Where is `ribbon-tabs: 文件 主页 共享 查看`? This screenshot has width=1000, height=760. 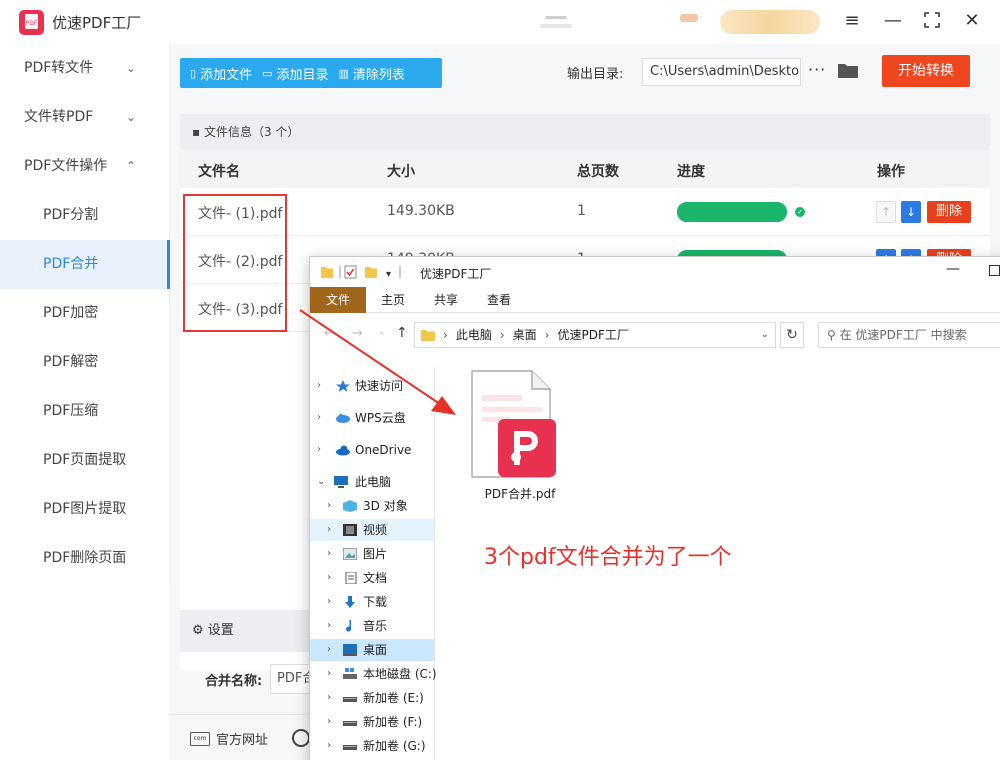 ribbon-tabs: 文件 主页 共享 查看 is located at coordinates (655, 300).